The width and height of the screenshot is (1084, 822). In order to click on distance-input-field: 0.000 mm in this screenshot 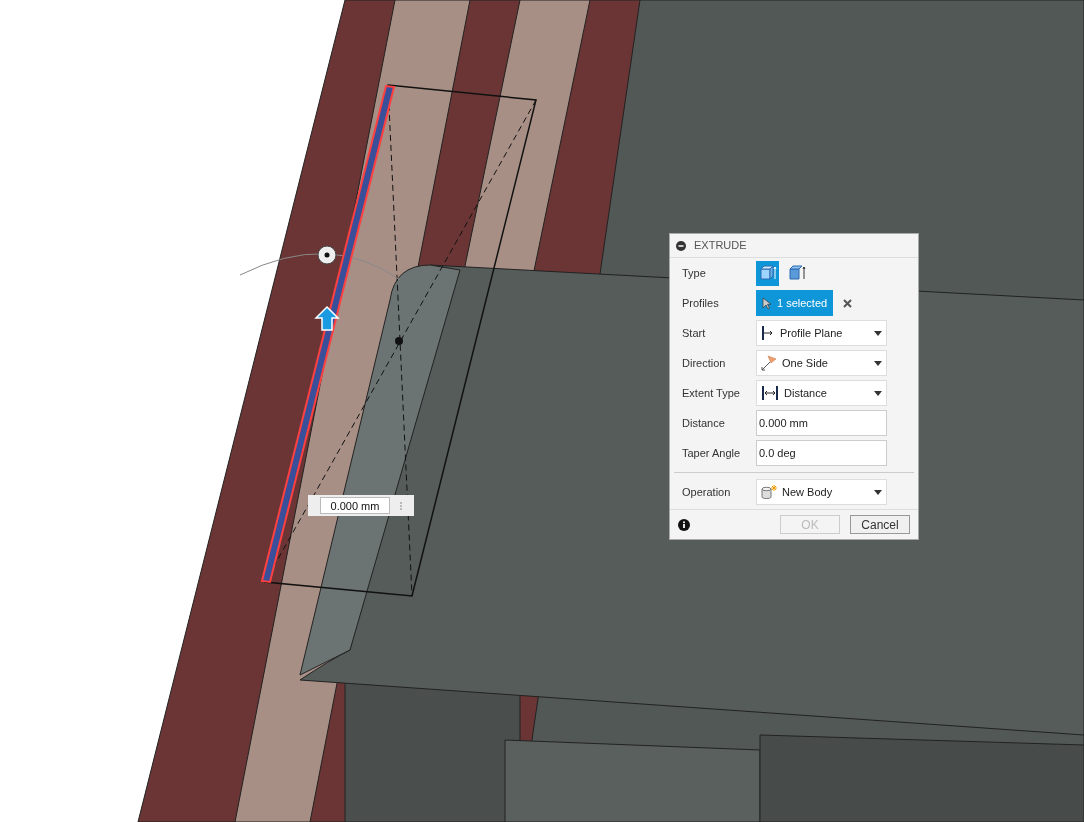, I will do `click(355, 505)`.